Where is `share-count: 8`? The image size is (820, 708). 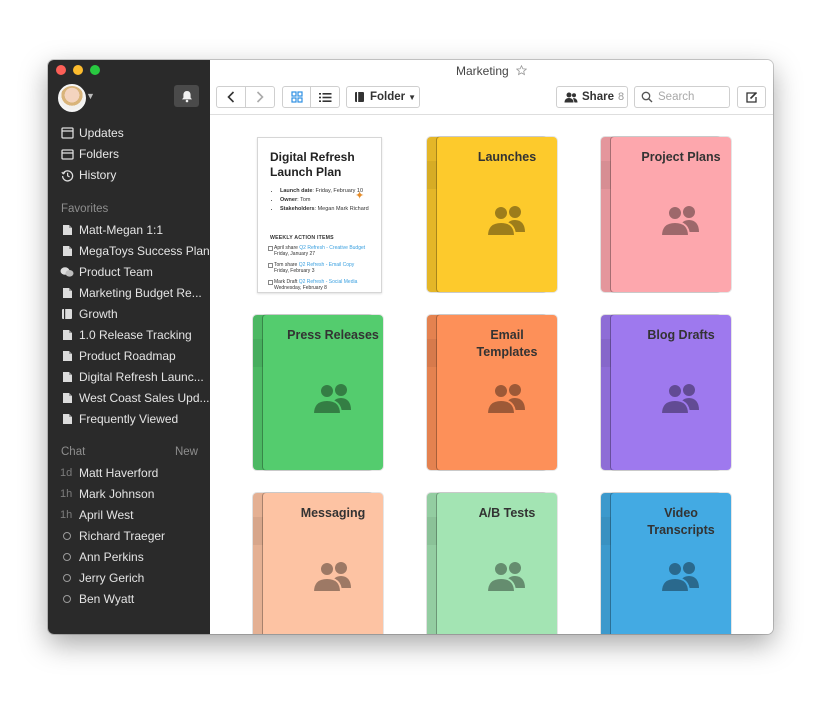
share-count: 8 is located at coordinates (621, 97).